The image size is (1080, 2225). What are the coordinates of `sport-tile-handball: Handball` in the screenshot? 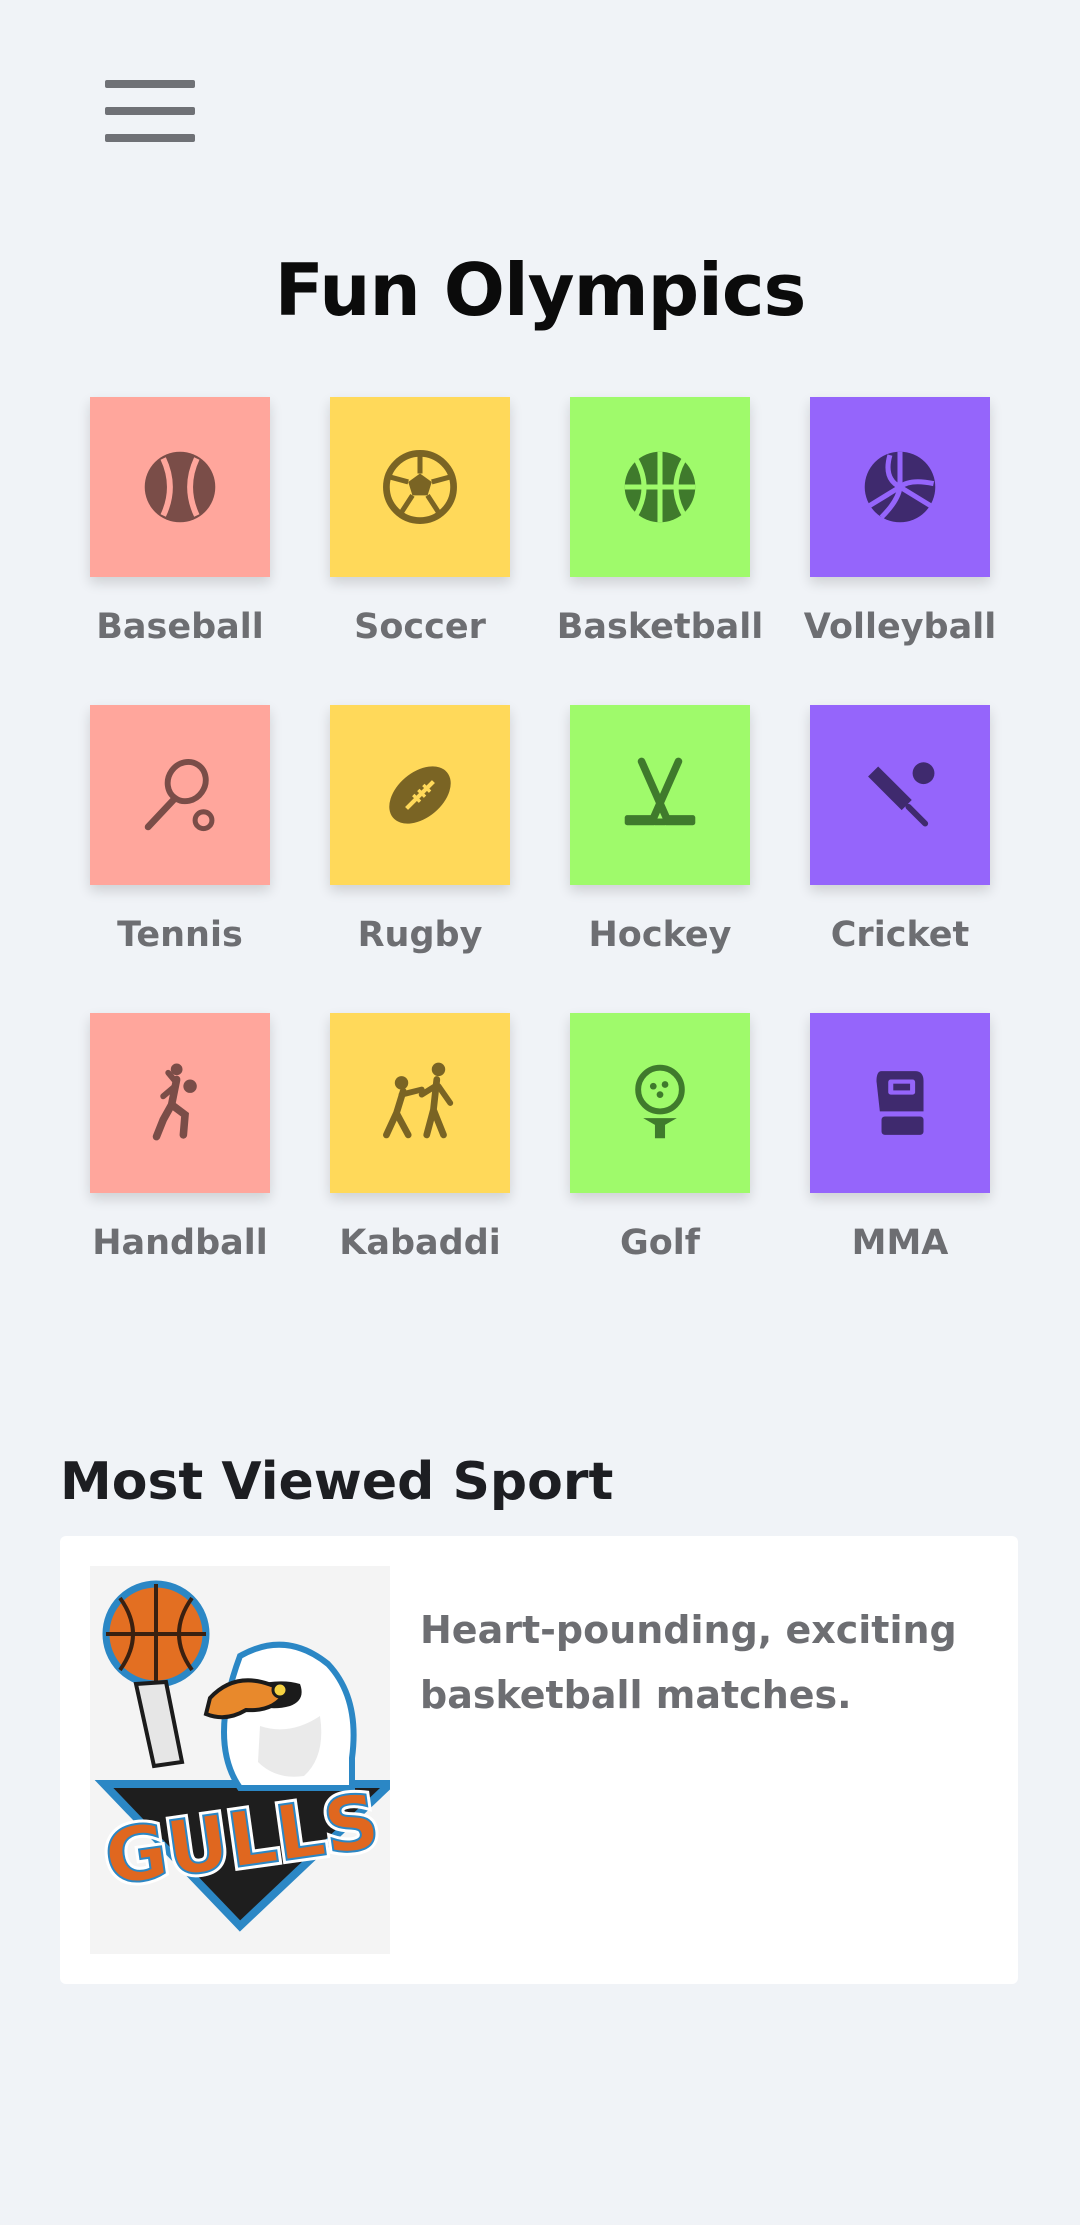 It's located at (180, 1150).